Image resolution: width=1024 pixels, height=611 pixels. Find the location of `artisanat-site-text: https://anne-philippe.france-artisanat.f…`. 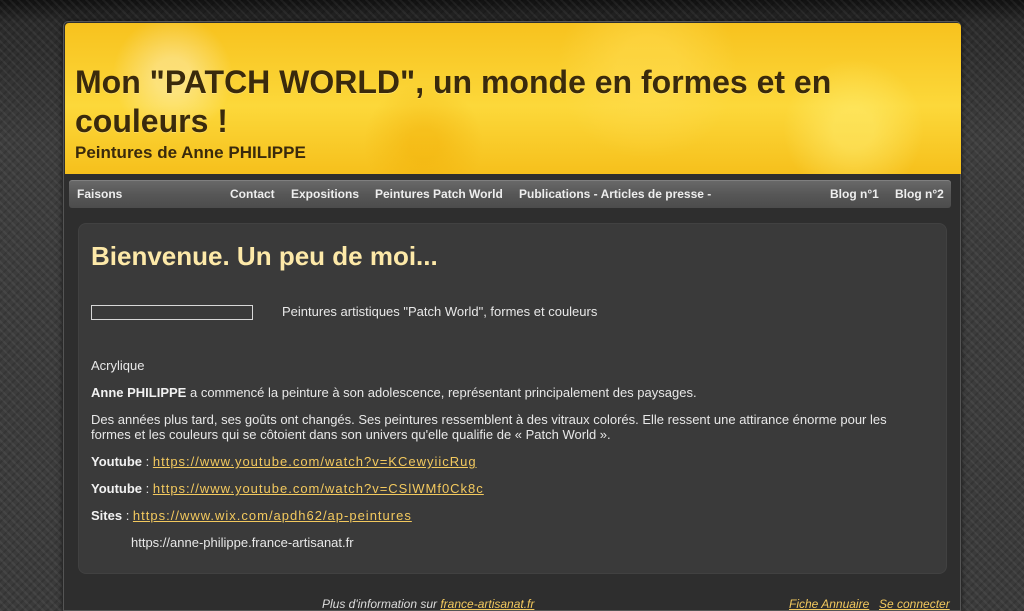

artisanat-site-text: https://anne-philippe.france-artisanat.f… is located at coordinates (242, 542).